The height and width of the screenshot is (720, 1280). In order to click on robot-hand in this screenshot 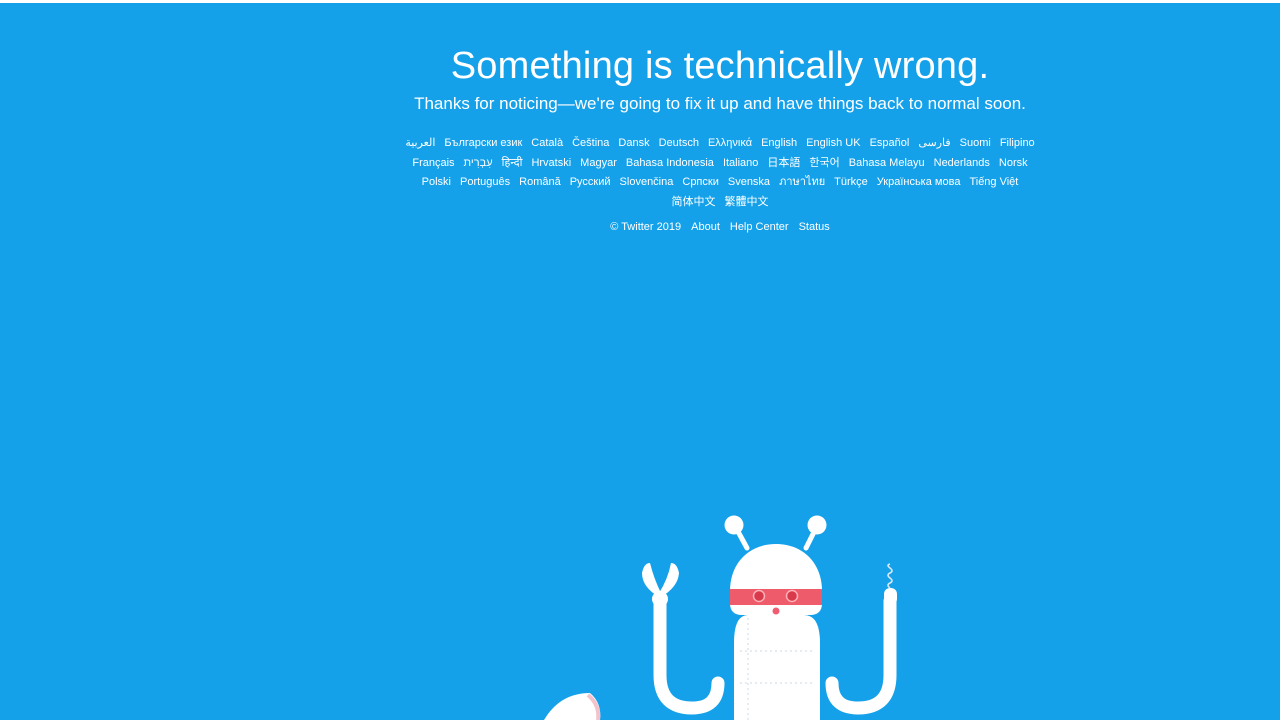, I will do `click(890, 584)`.